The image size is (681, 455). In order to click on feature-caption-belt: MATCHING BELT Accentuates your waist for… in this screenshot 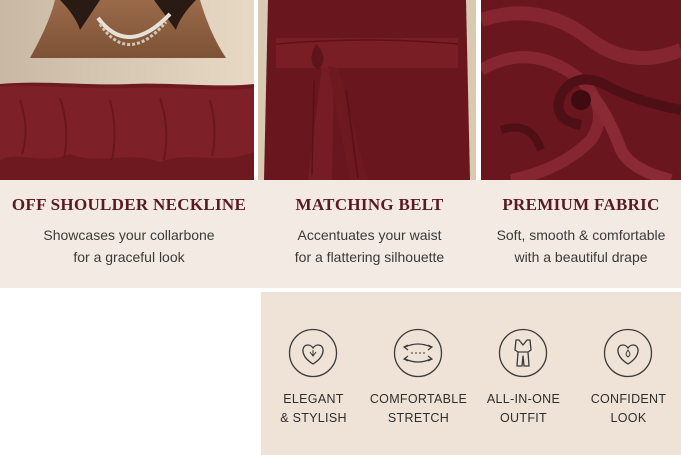, I will do `click(369, 234)`.